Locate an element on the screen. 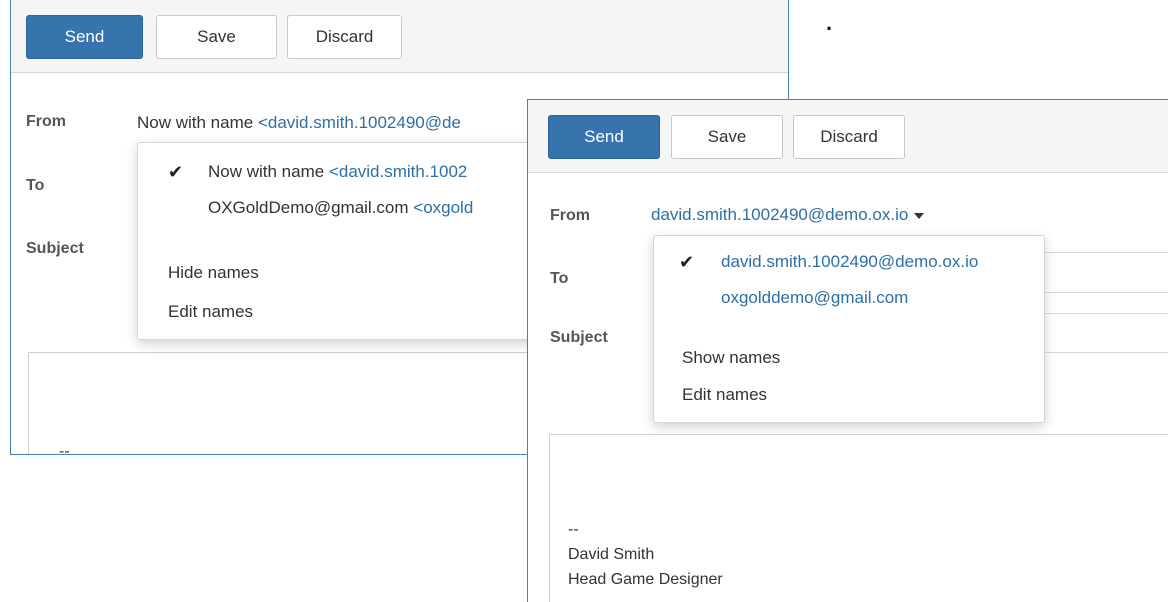 This screenshot has height=602, width=1168. to-field-top is located at coordinates (1105, 252).